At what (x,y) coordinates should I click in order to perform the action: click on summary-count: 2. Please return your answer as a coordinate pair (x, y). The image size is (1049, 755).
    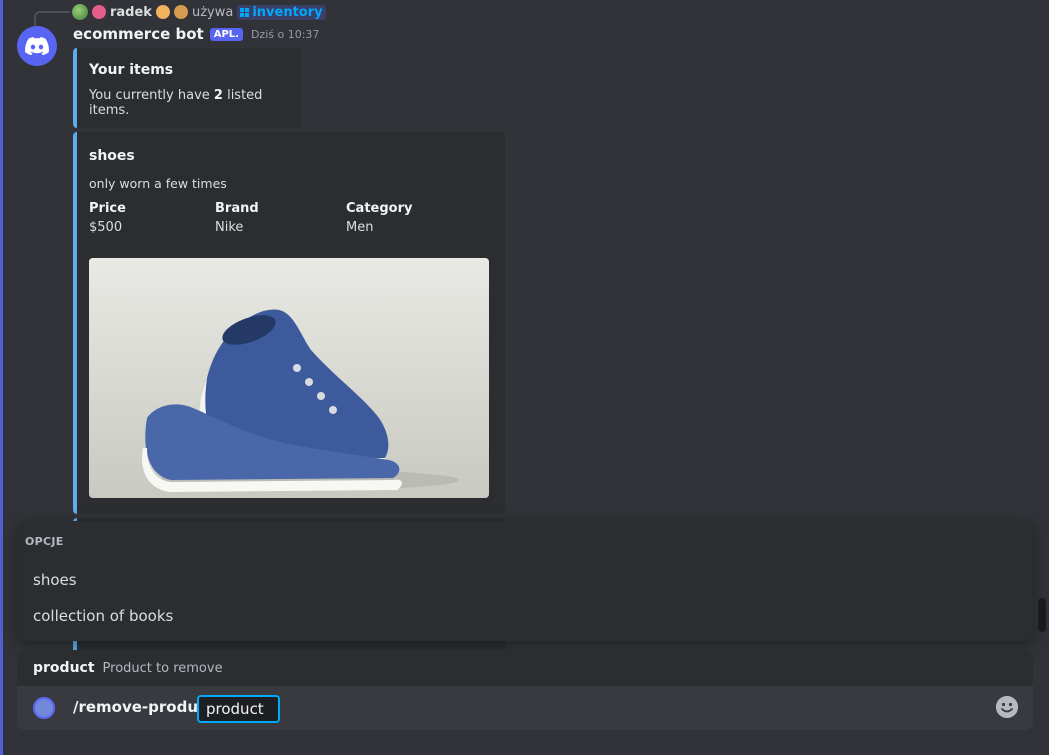
    Looking at the image, I should click on (218, 95).